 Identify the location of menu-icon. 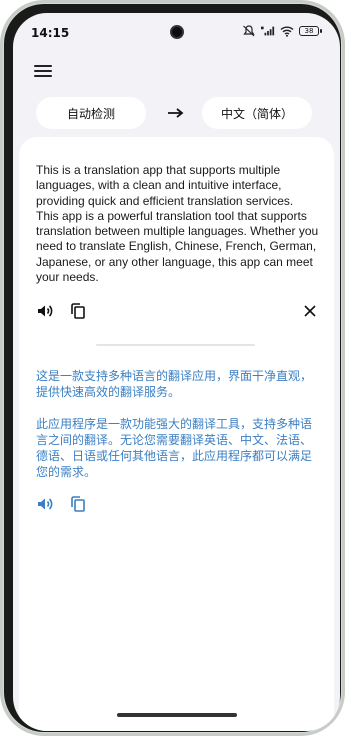
(44, 71).